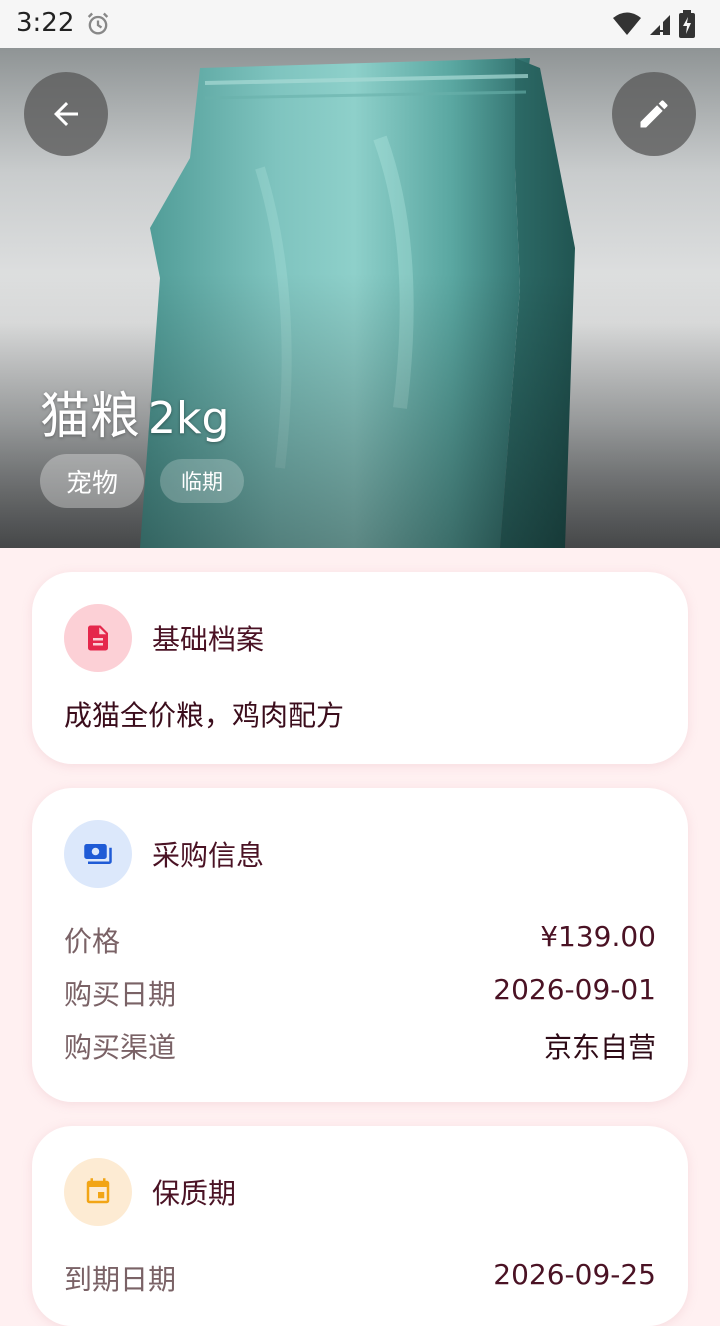  I want to click on expiry-date-label: 到期日期, so click(120, 1279).